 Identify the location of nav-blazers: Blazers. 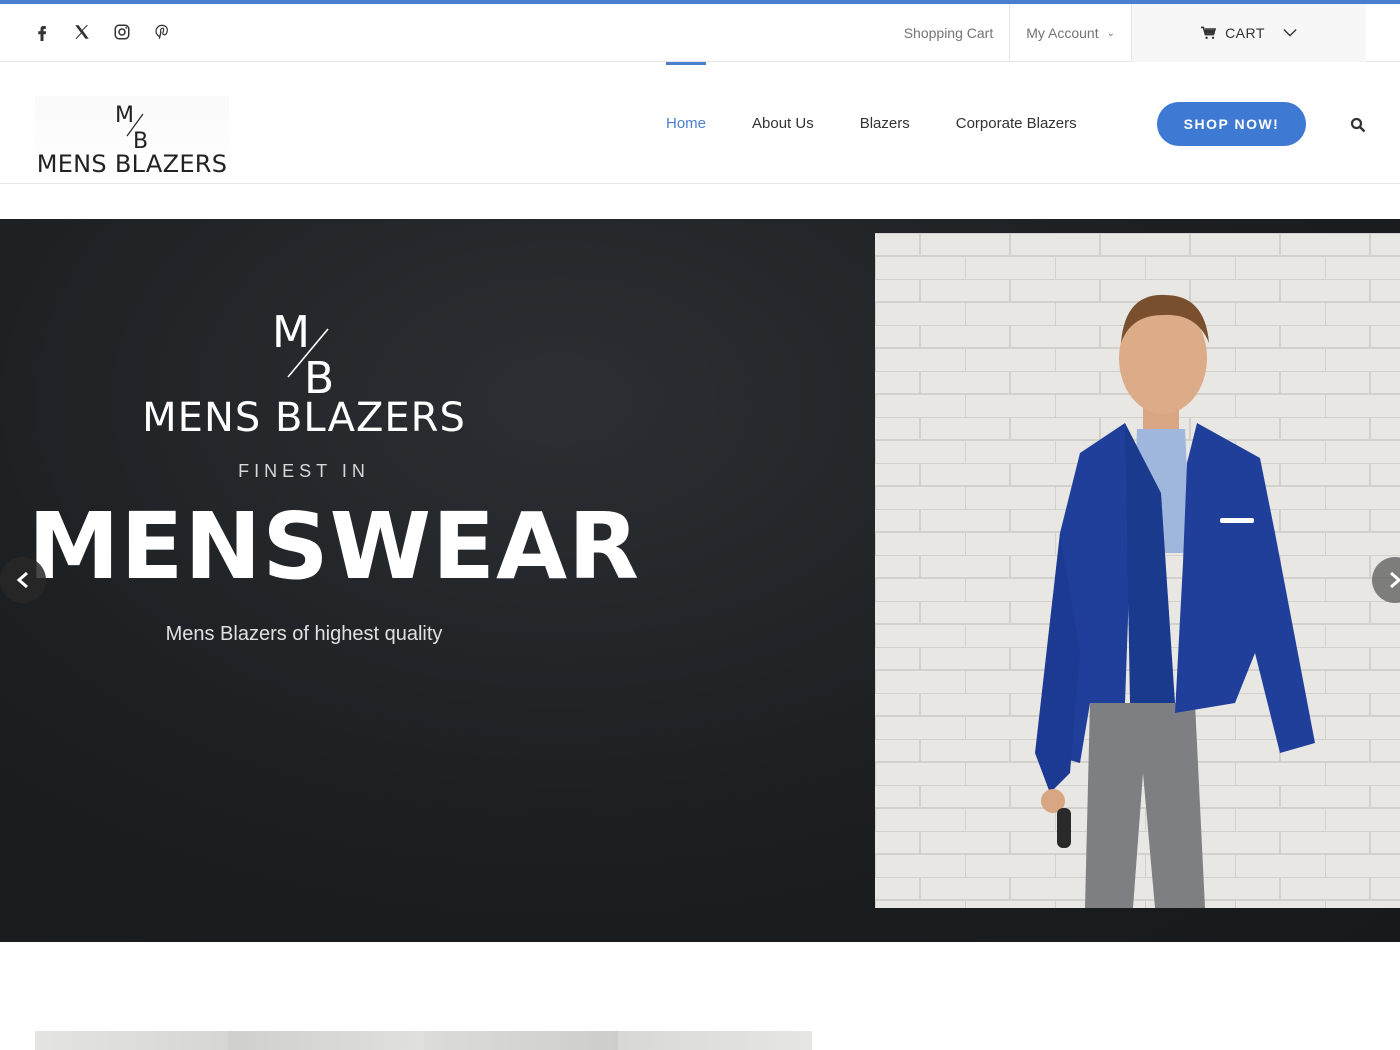
(885, 123).